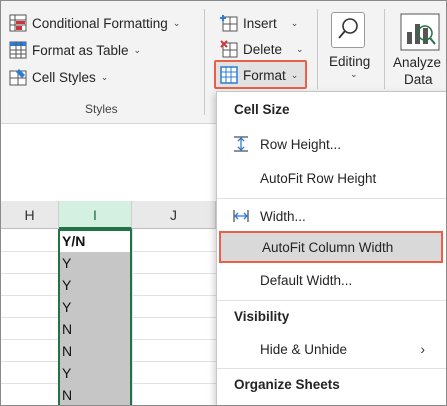  What do you see at coordinates (287, 384) in the screenshot?
I see `organize-sheets-header: Organize Sheets` at bounding box center [287, 384].